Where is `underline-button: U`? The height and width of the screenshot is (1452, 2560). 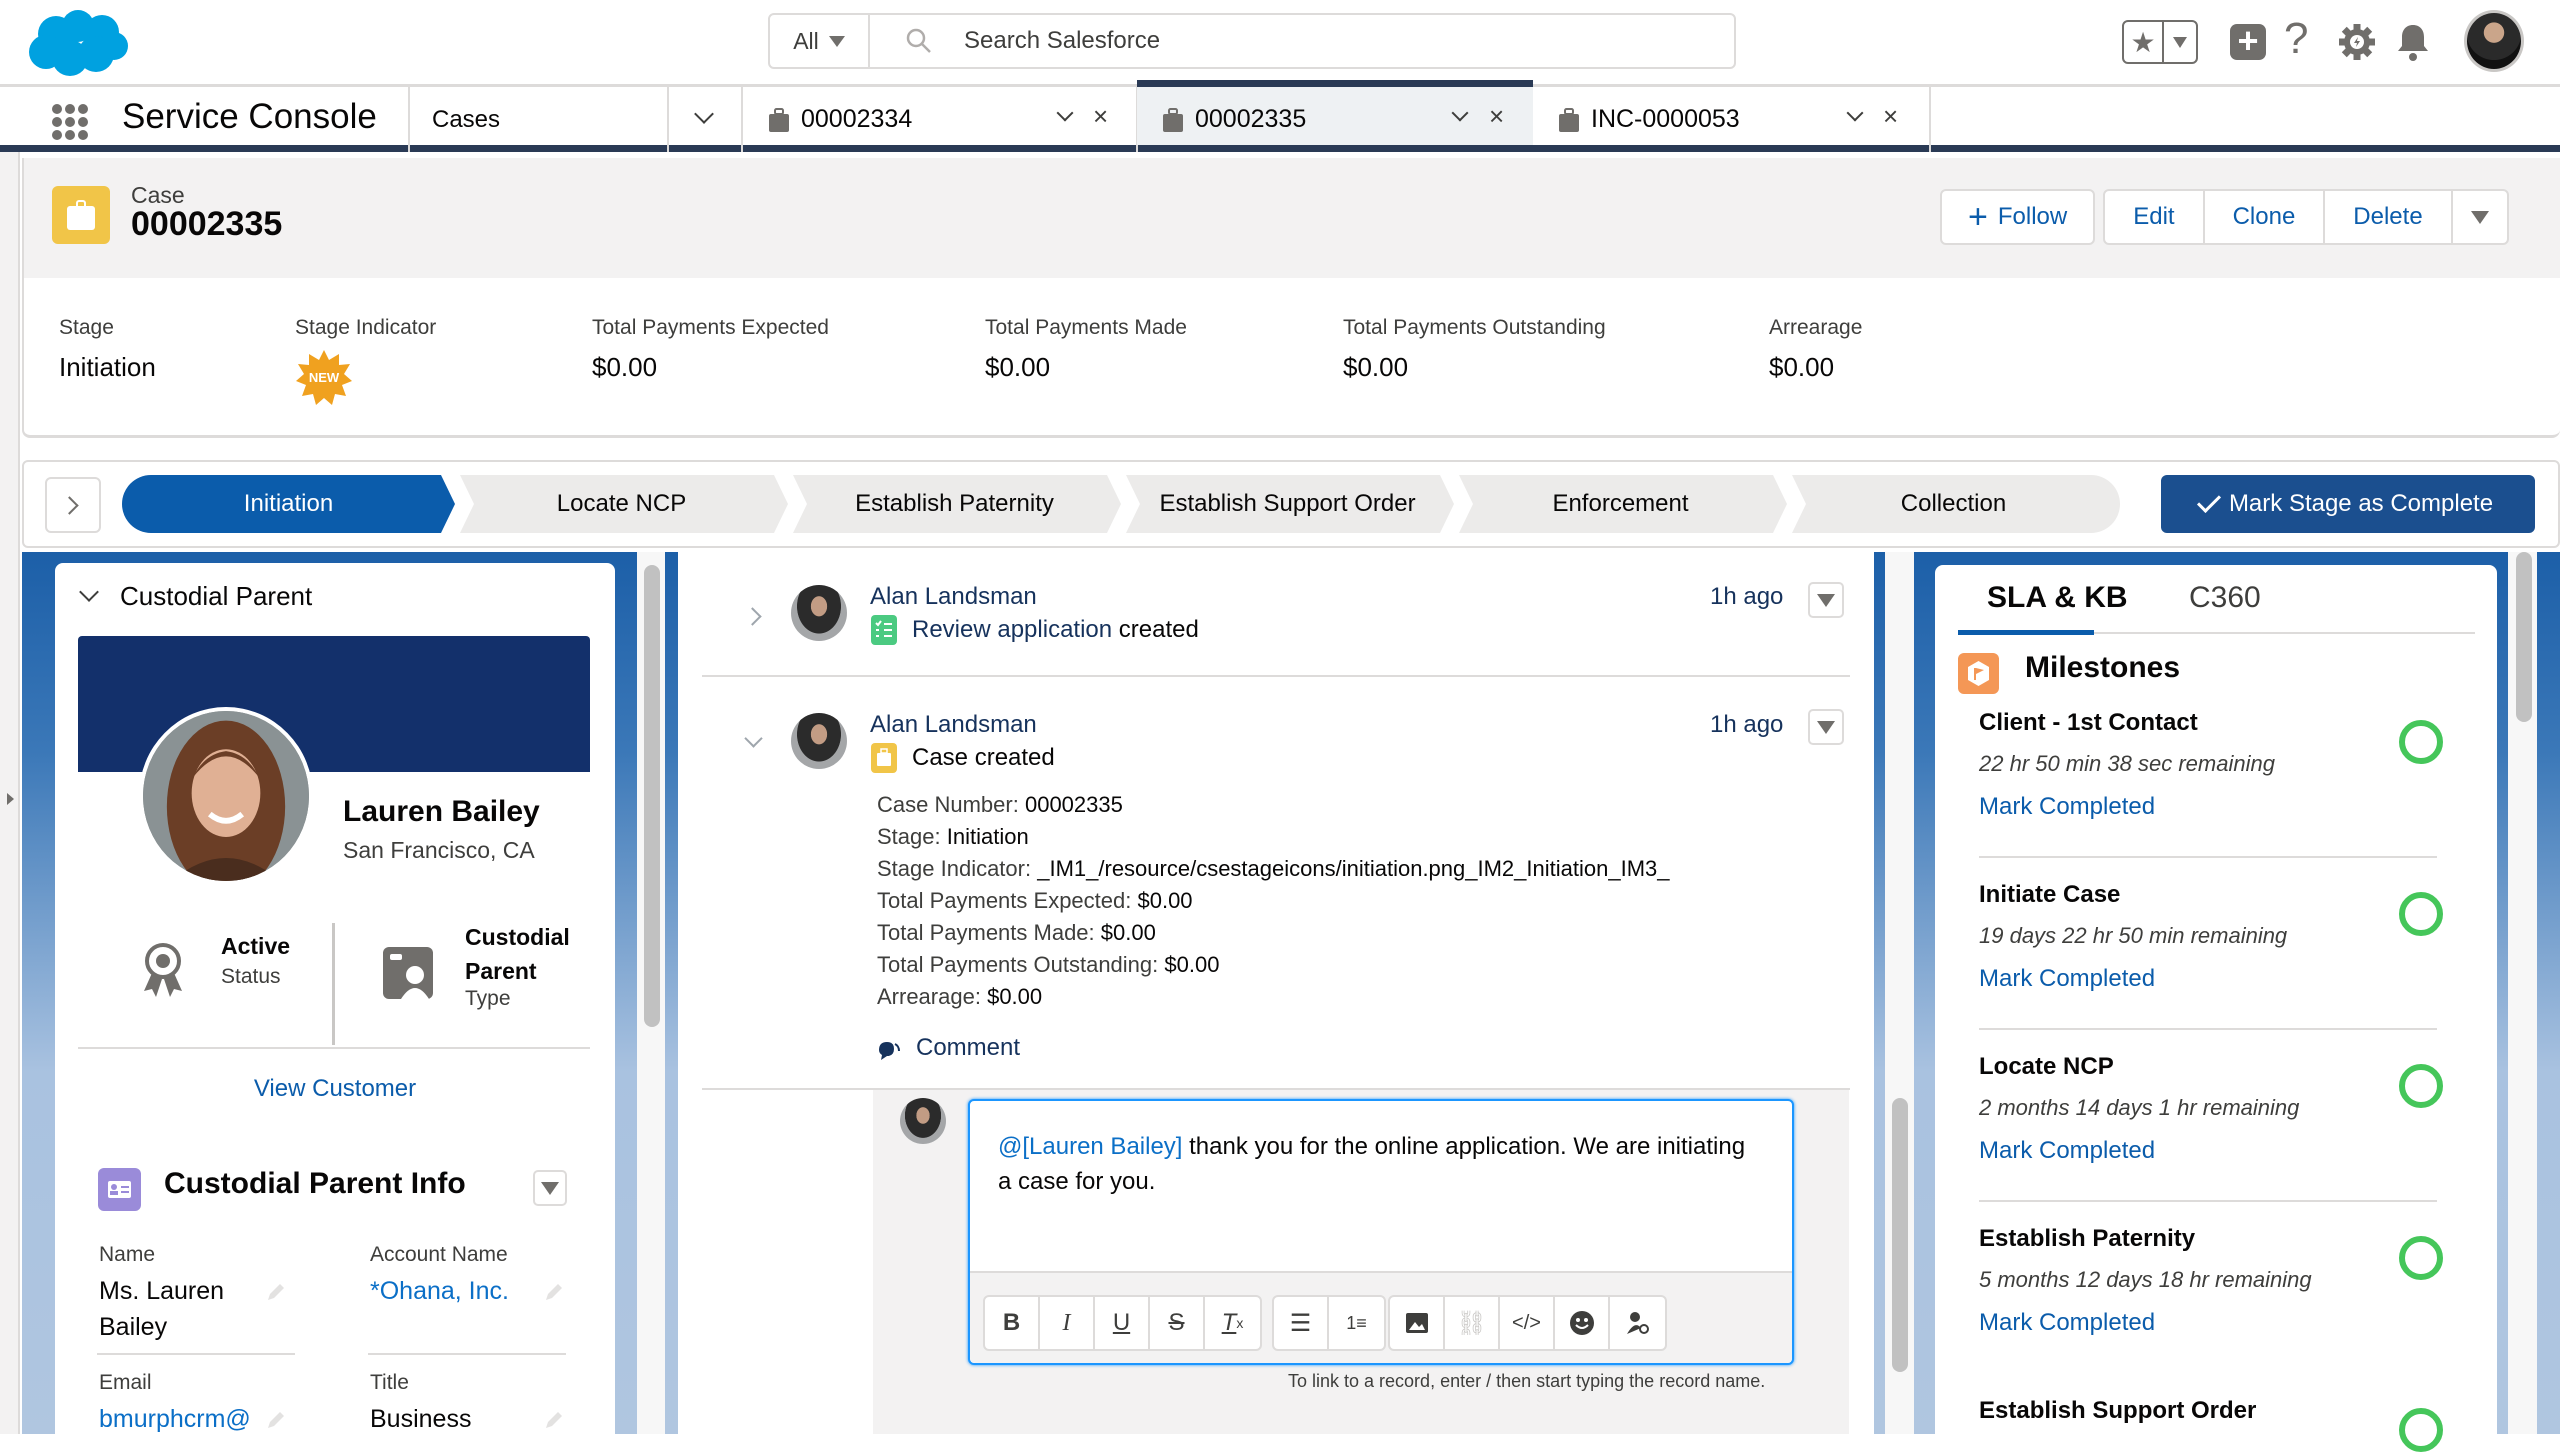
underline-button: U is located at coordinates (1122, 1323).